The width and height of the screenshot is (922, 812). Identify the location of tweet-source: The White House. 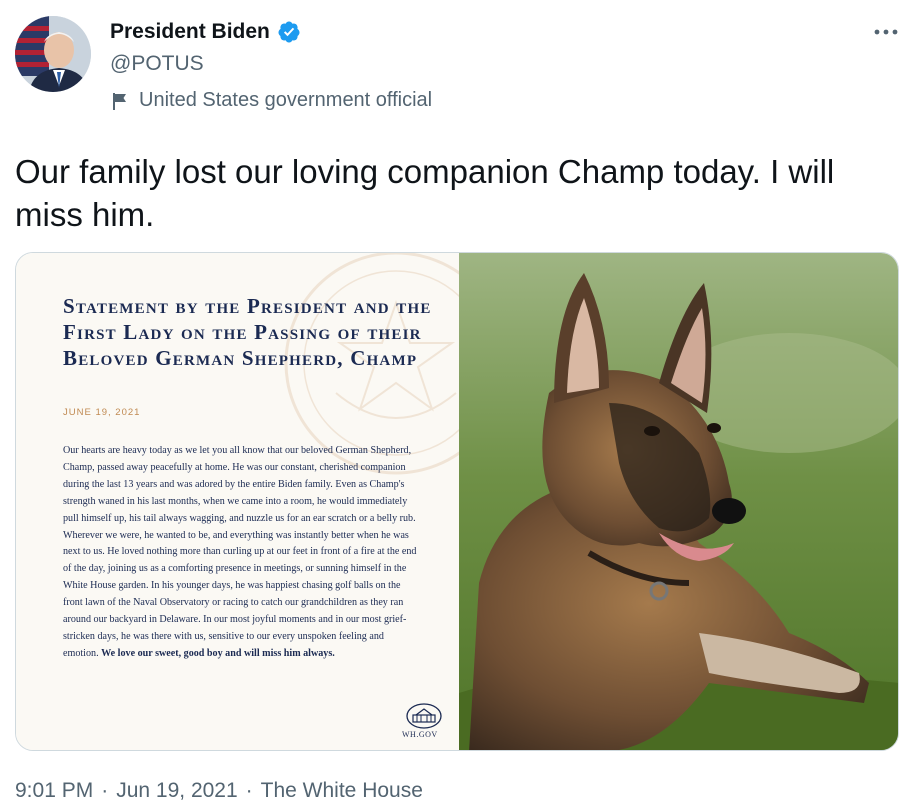
(342, 791).